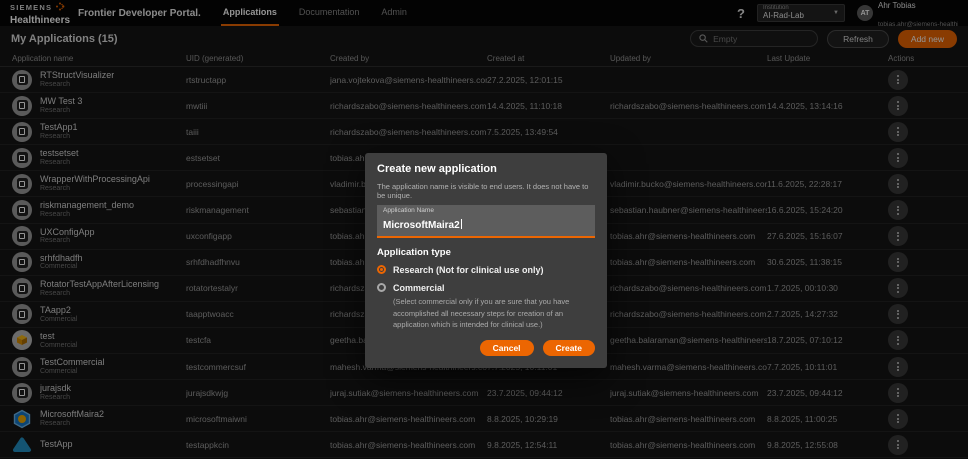  I want to click on research-radio-option: Research (Not for clinical use only), so click(486, 270).